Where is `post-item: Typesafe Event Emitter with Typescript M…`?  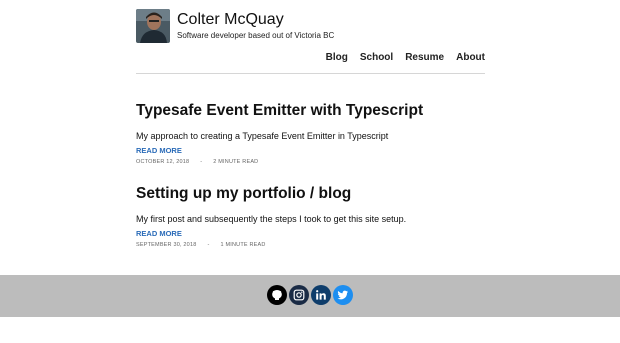 post-item: Typesafe Event Emitter with Typescript M… is located at coordinates (310, 133).